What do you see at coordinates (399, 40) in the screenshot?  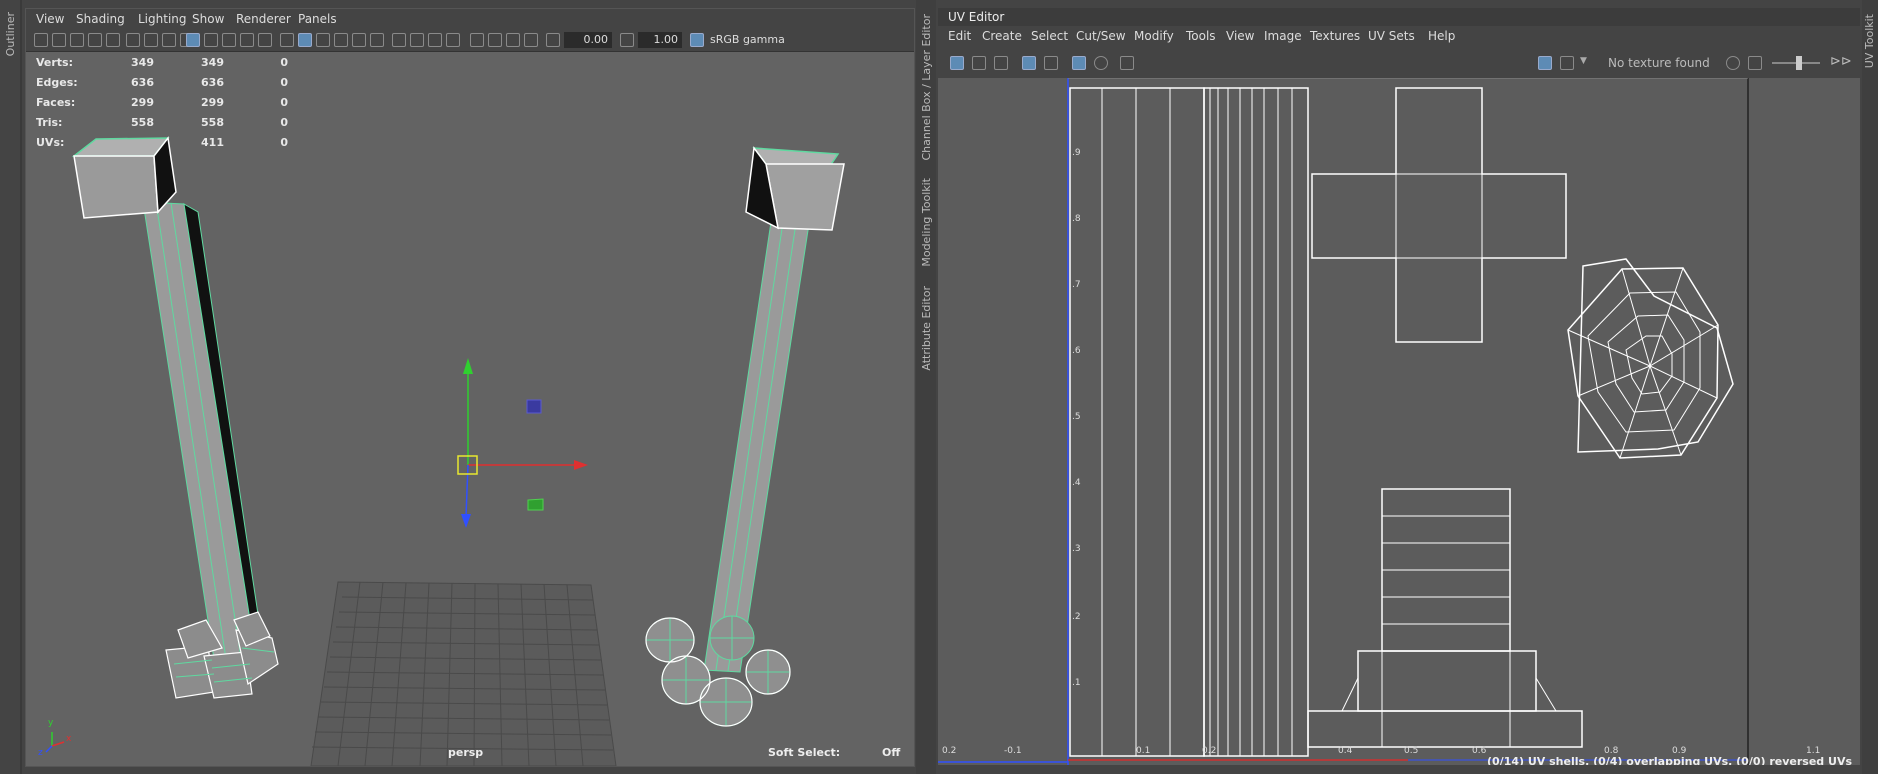 I see `ambient-occlusion-icon` at bounding box center [399, 40].